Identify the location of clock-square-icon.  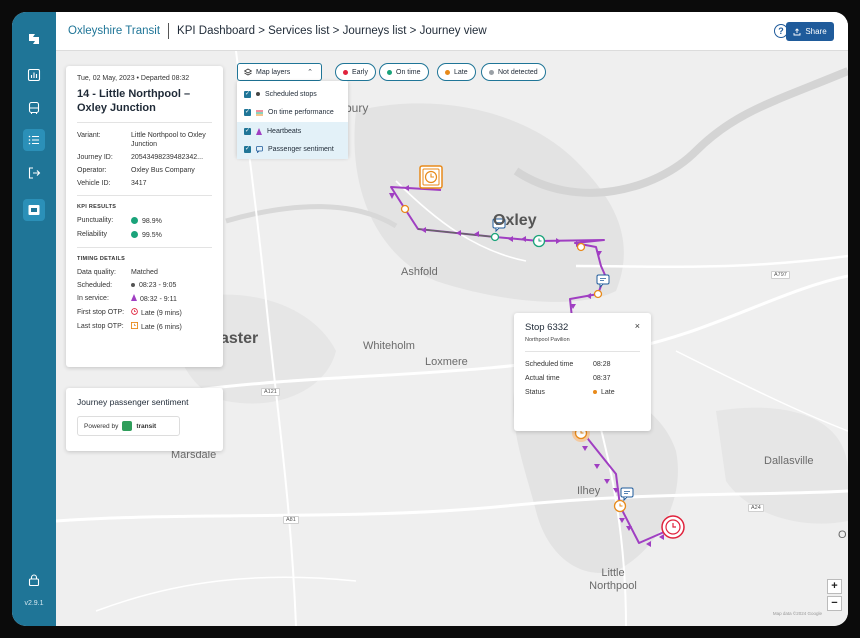
(134, 325).